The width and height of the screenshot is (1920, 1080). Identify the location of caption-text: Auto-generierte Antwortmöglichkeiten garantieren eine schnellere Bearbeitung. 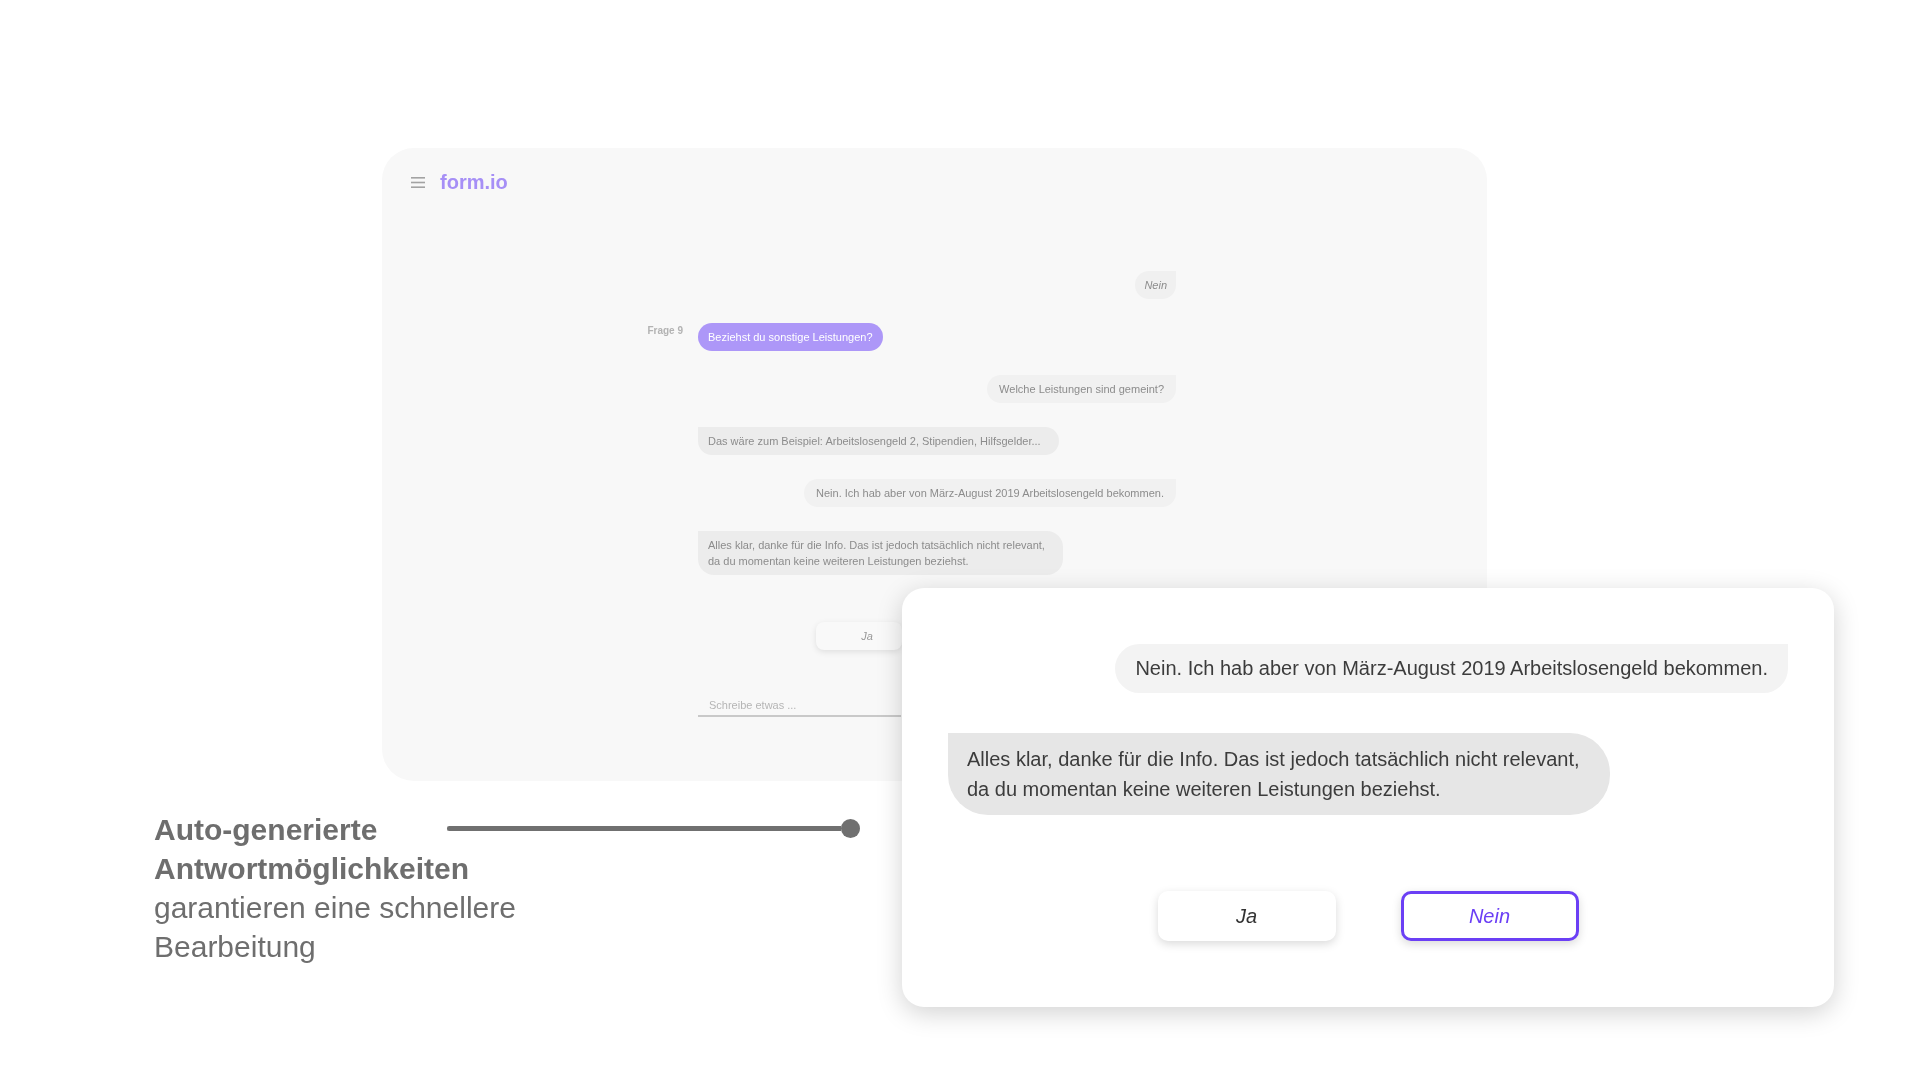
(335, 888).